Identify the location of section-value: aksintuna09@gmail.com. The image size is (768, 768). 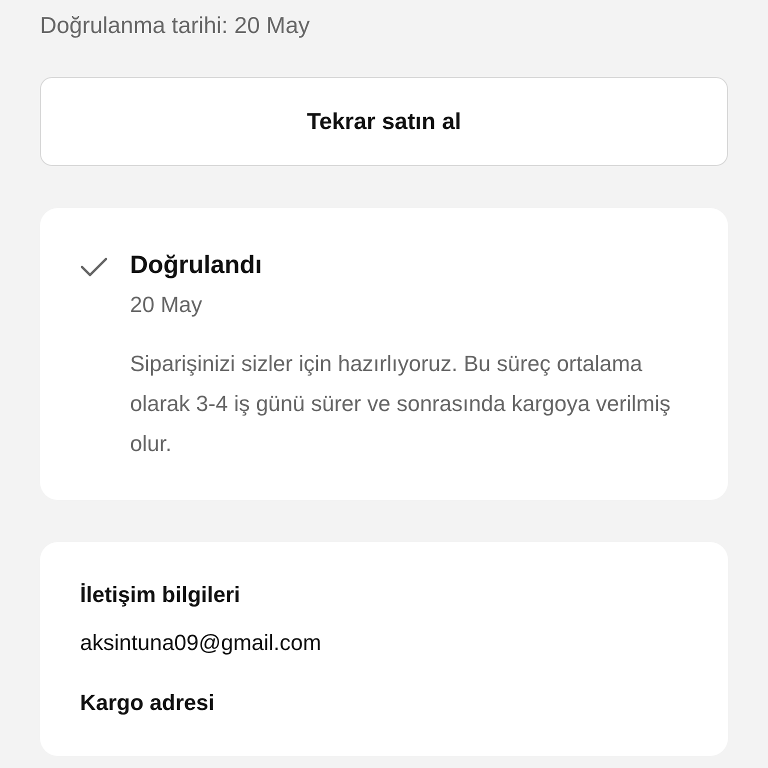
(201, 643).